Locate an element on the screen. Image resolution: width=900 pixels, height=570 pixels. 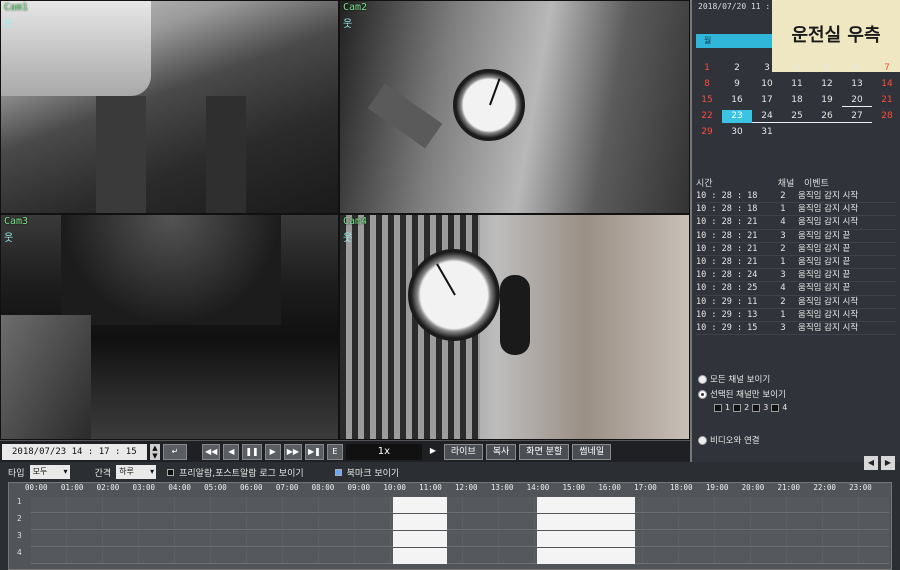
go-button: ↵ is located at coordinates (175, 451).